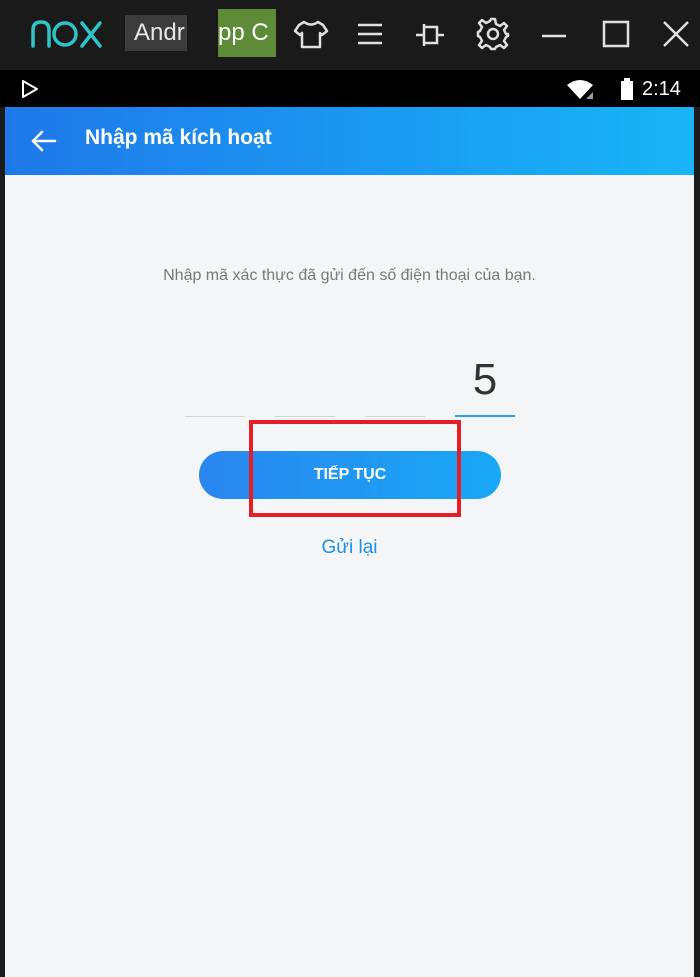  I want to click on shirt-icon, so click(311, 34).